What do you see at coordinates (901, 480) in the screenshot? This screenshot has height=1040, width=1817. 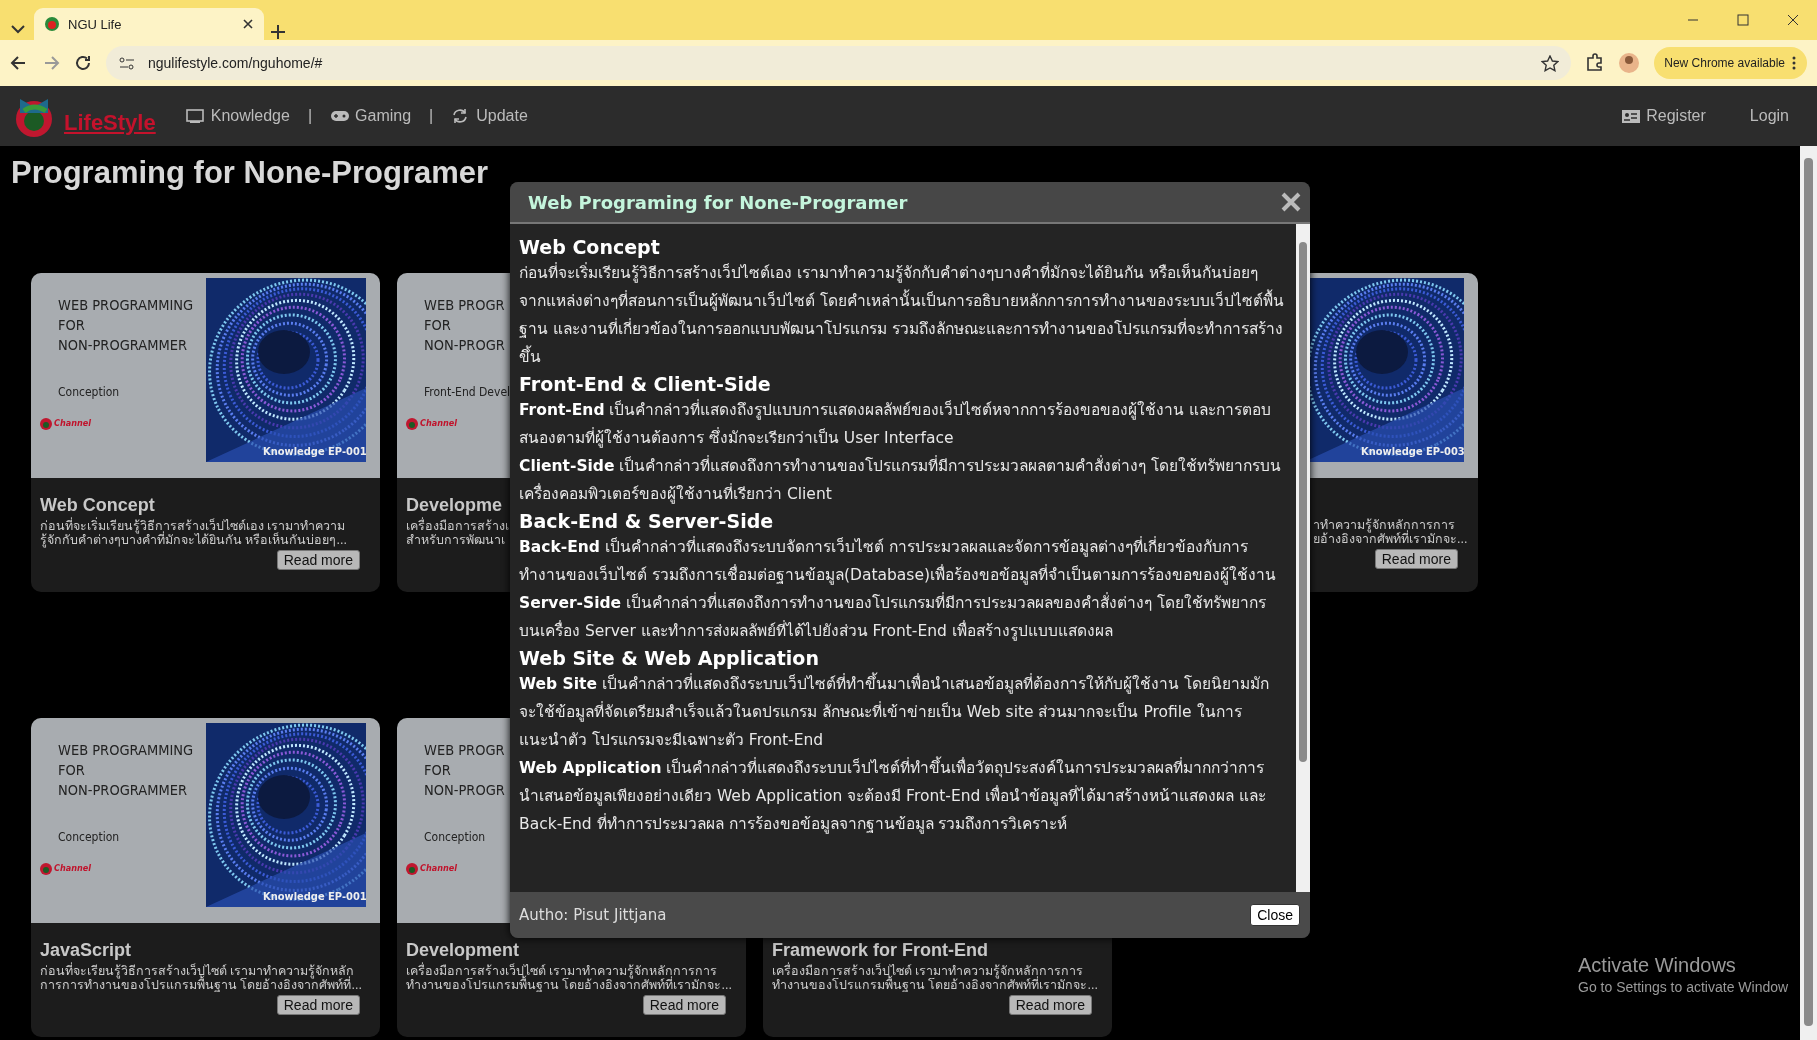 I see `paragraph: Client-Side เป็นคำกล่าวที่แสดงถึงการทำงานของโปรแกรมที่มีการประมวลผลตามคำสั่งต่างๆ โดยใช้ทรัพยากรบนเครื่องคอมพิวเตอร์ของผู้ใช้งานที่เรียกว่า Client` at bounding box center [901, 480].